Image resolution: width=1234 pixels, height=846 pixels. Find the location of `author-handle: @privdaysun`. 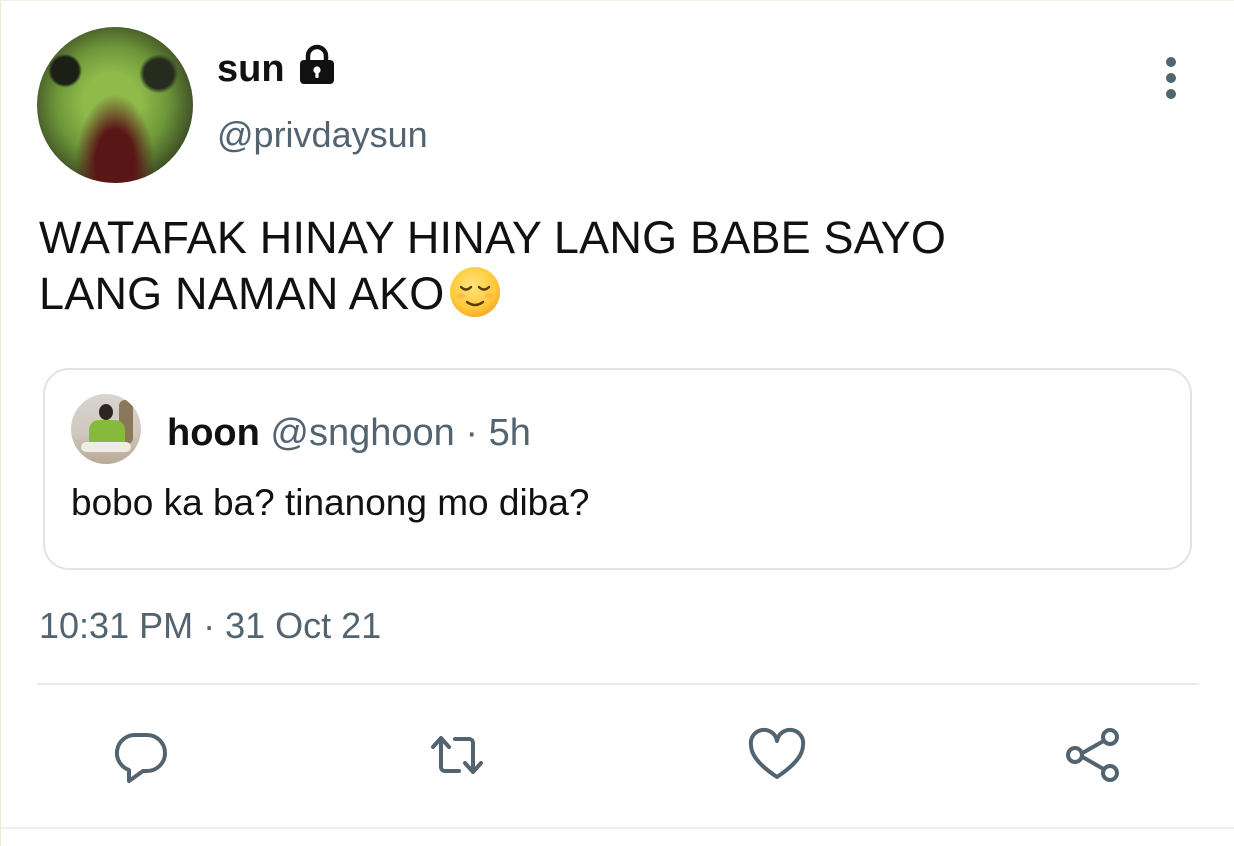

author-handle: @privdaysun is located at coordinates (322, 135).